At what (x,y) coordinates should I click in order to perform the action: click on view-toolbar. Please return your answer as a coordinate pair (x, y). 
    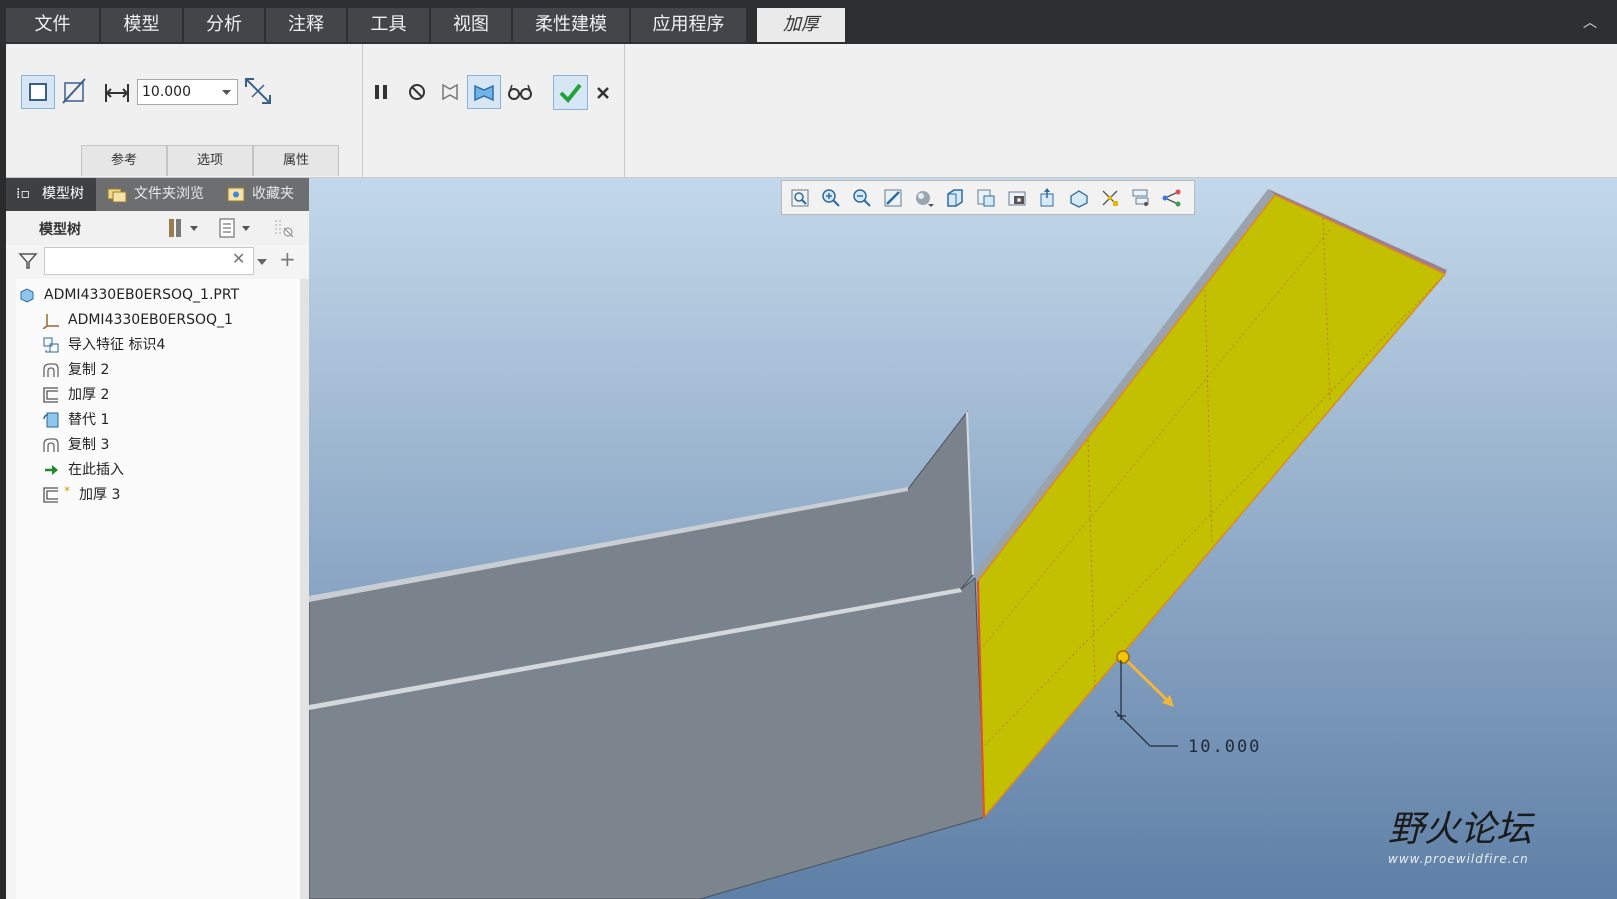
    Looking at the image, I should click on (988, 197).